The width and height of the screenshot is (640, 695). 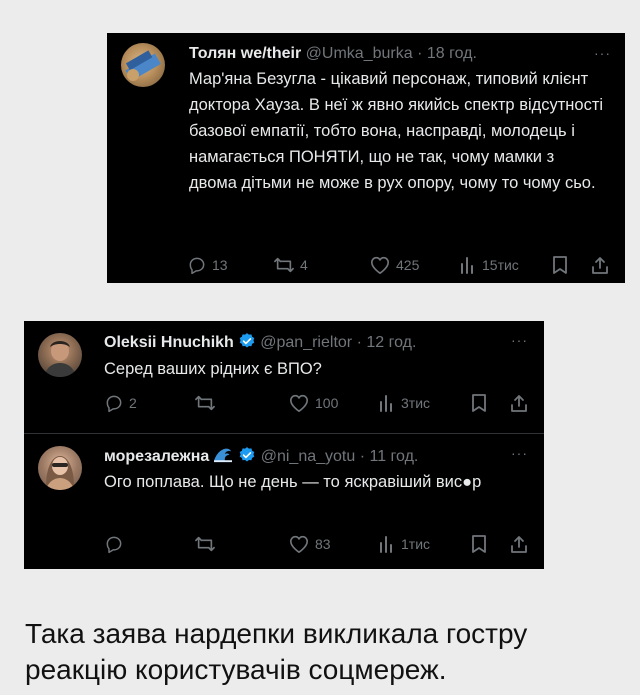 I want to click on views-button: 1тис, so click(x=404, y=544).